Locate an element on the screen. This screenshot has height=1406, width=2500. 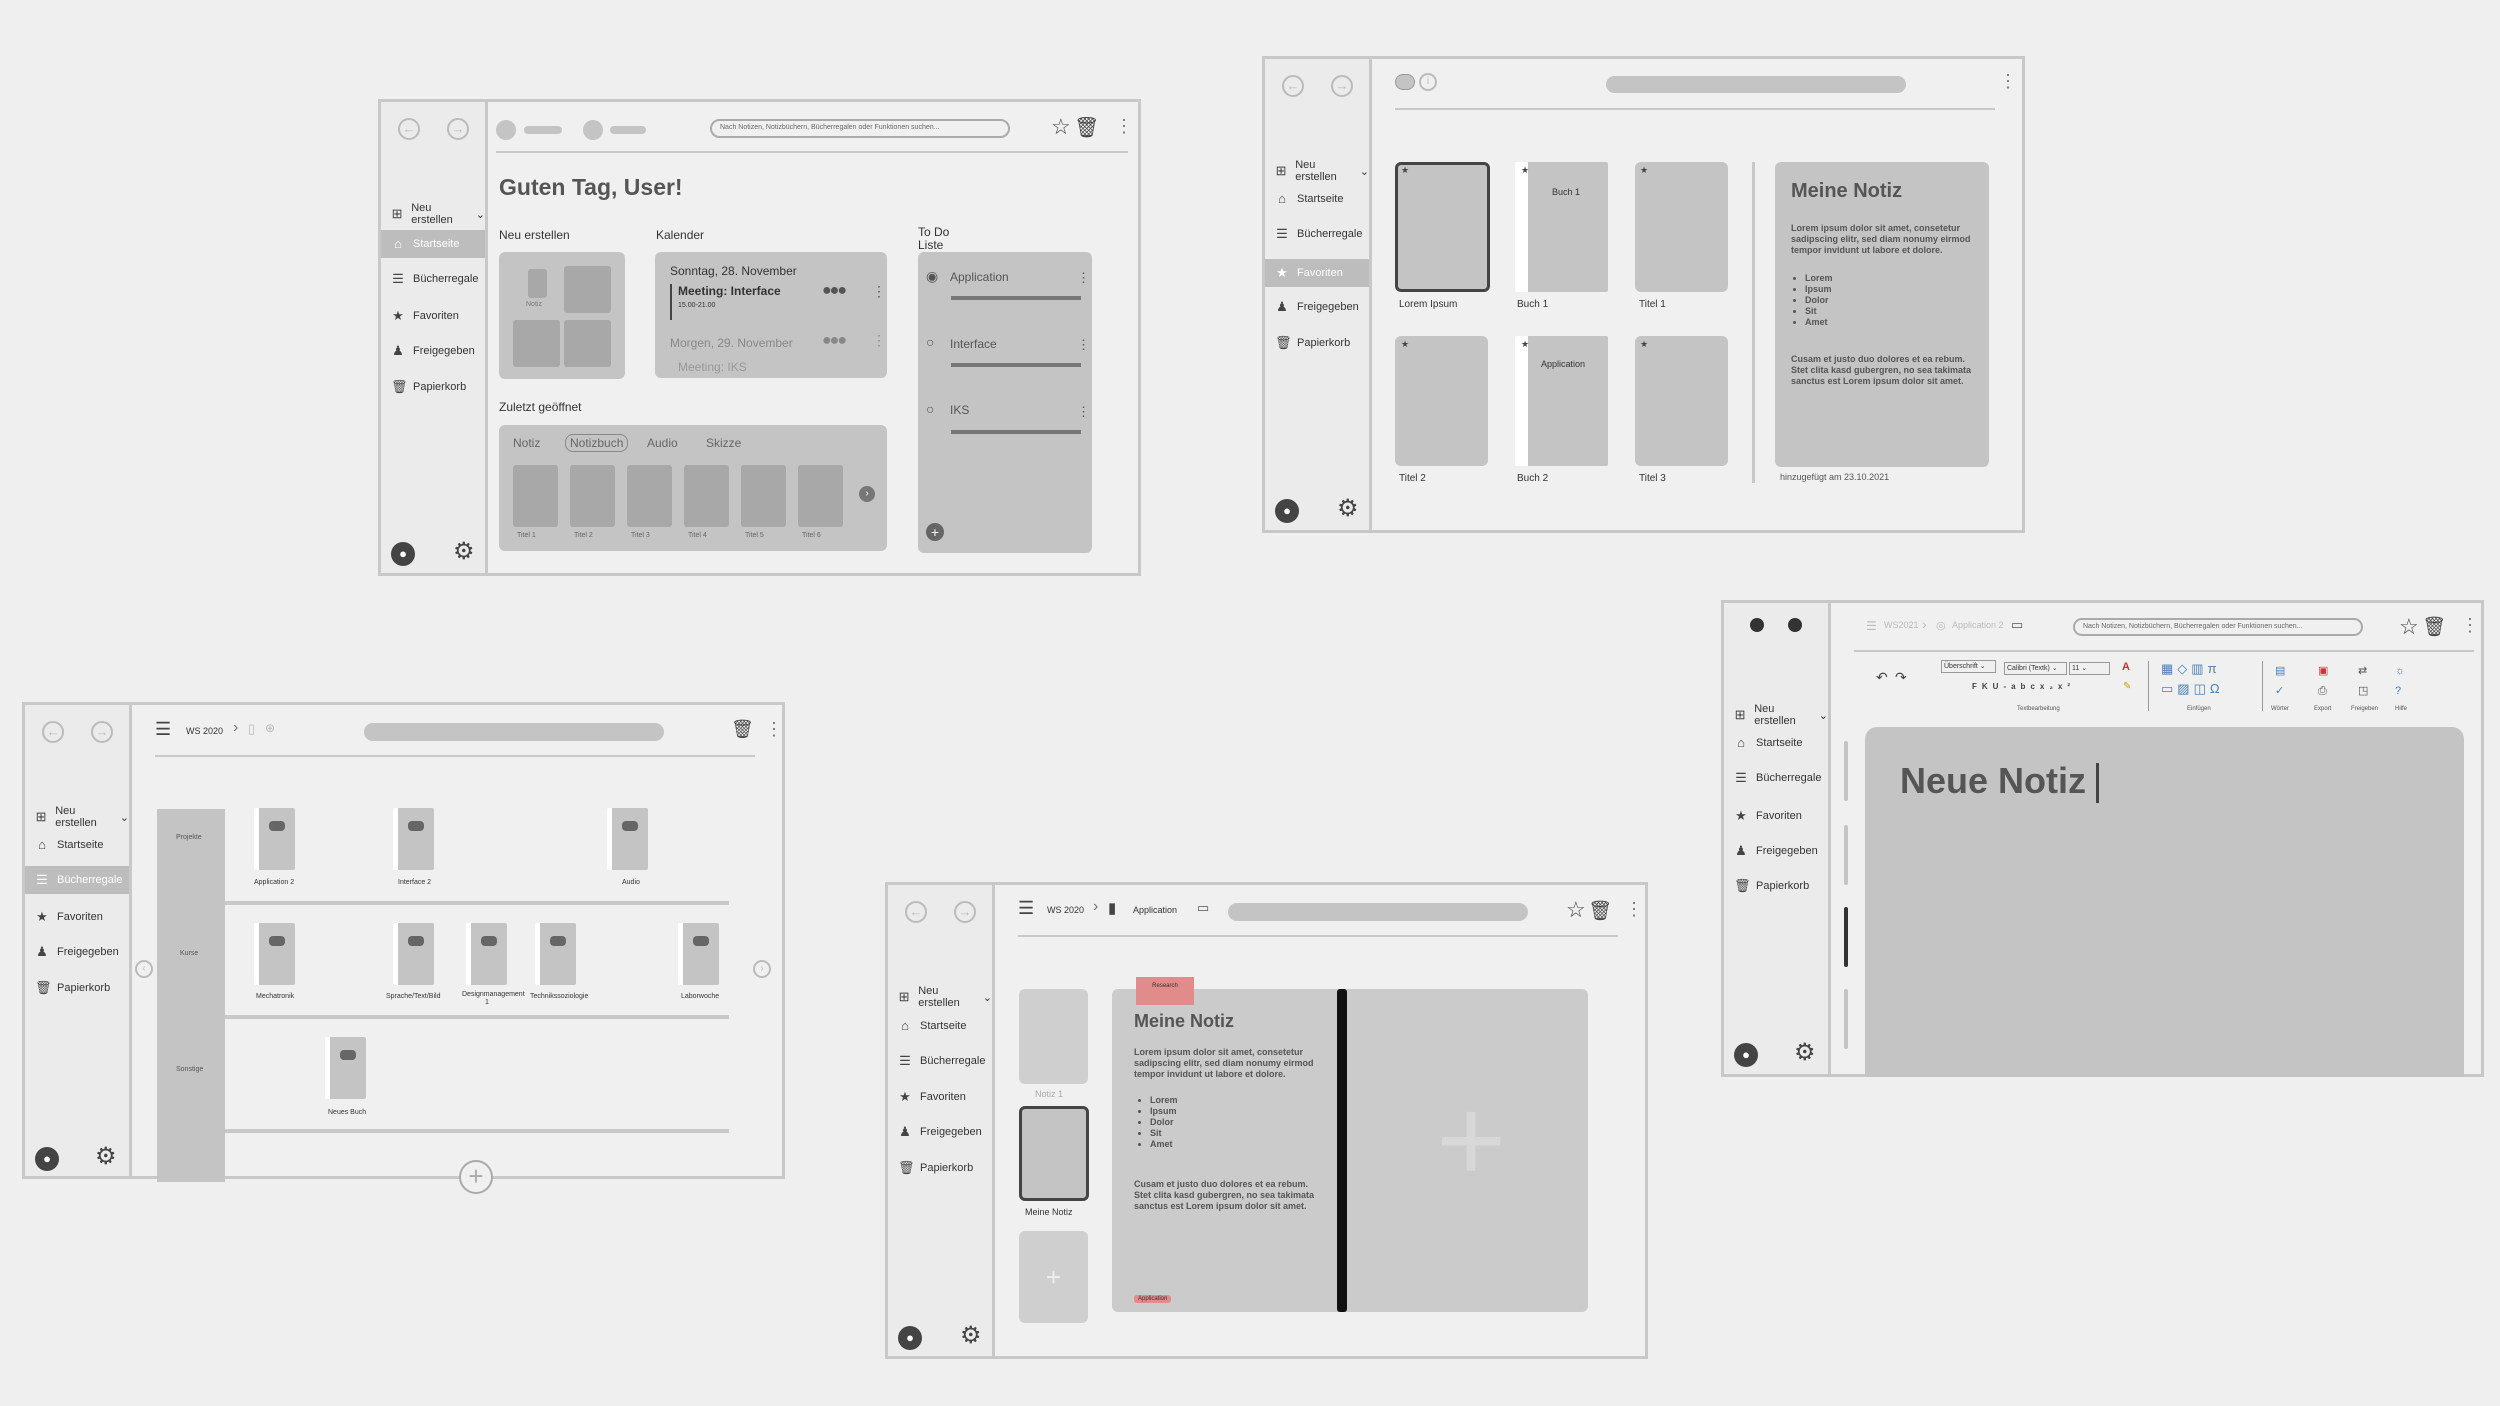
window-control is located at coordinates (1795, 625).